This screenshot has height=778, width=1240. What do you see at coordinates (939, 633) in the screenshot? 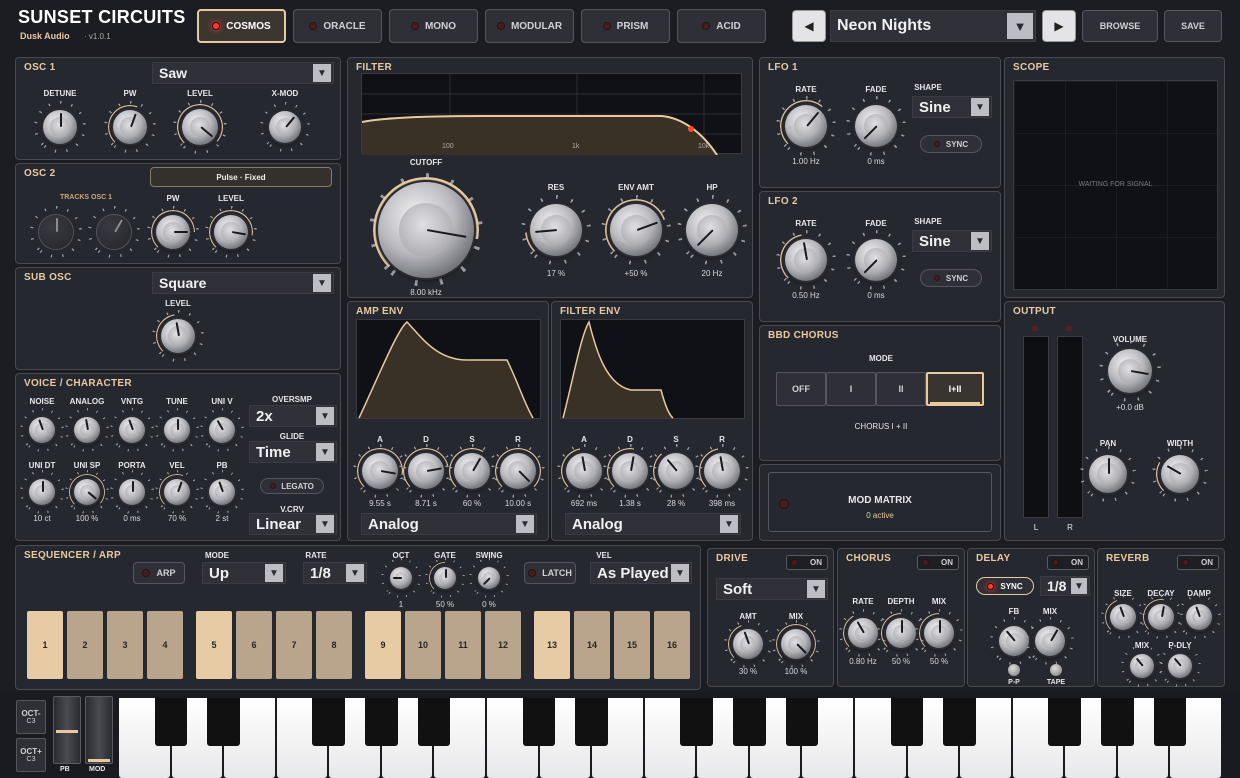
I see `chorus-mix-knob` at bounding box center [939, 633].